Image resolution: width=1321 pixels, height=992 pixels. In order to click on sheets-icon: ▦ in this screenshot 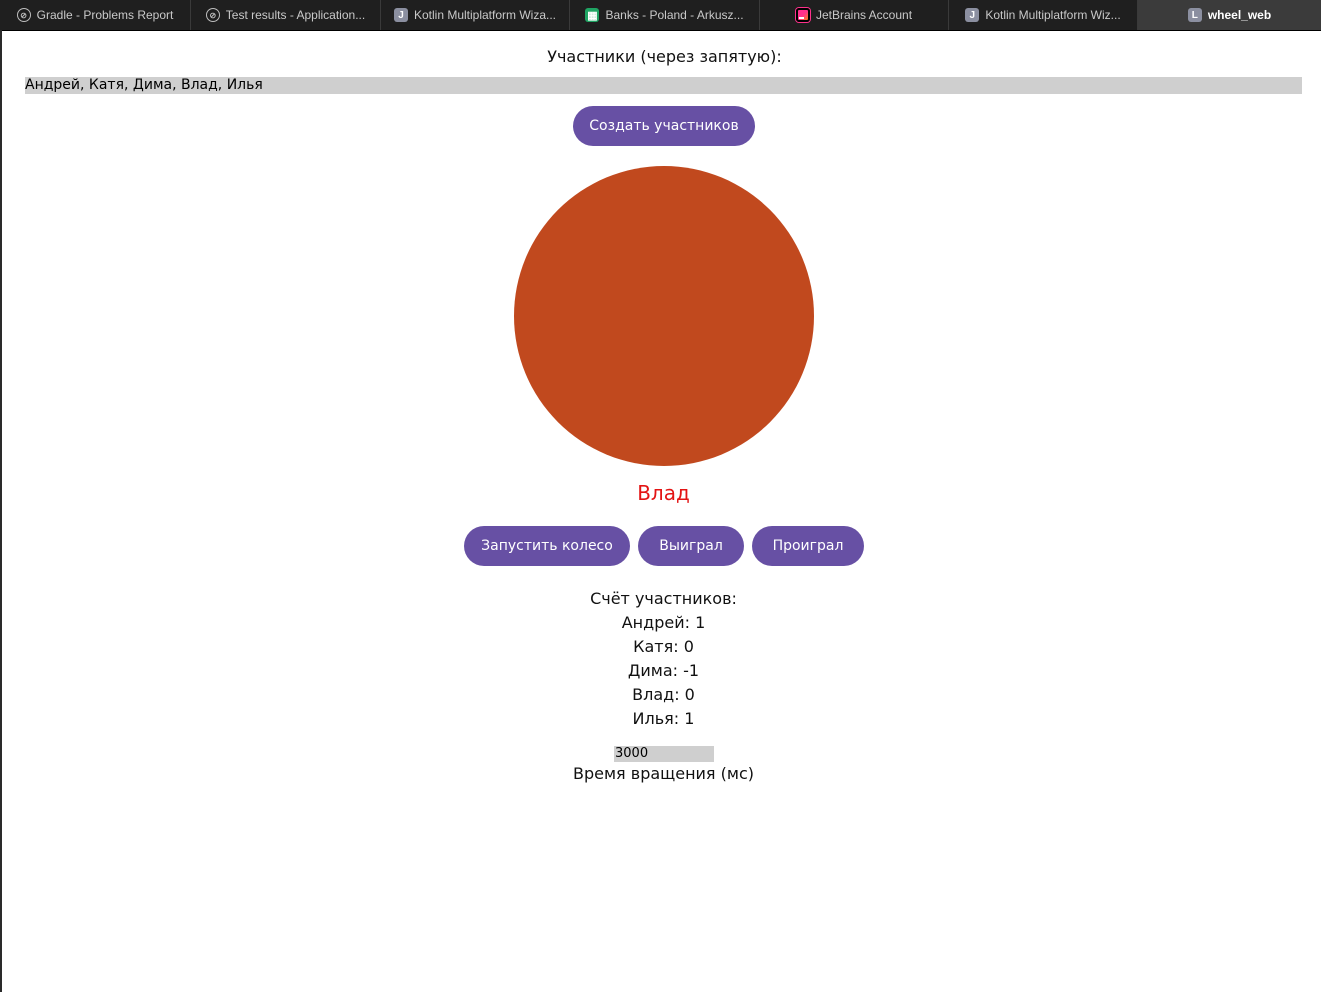, I will do `click(592, 15)`.